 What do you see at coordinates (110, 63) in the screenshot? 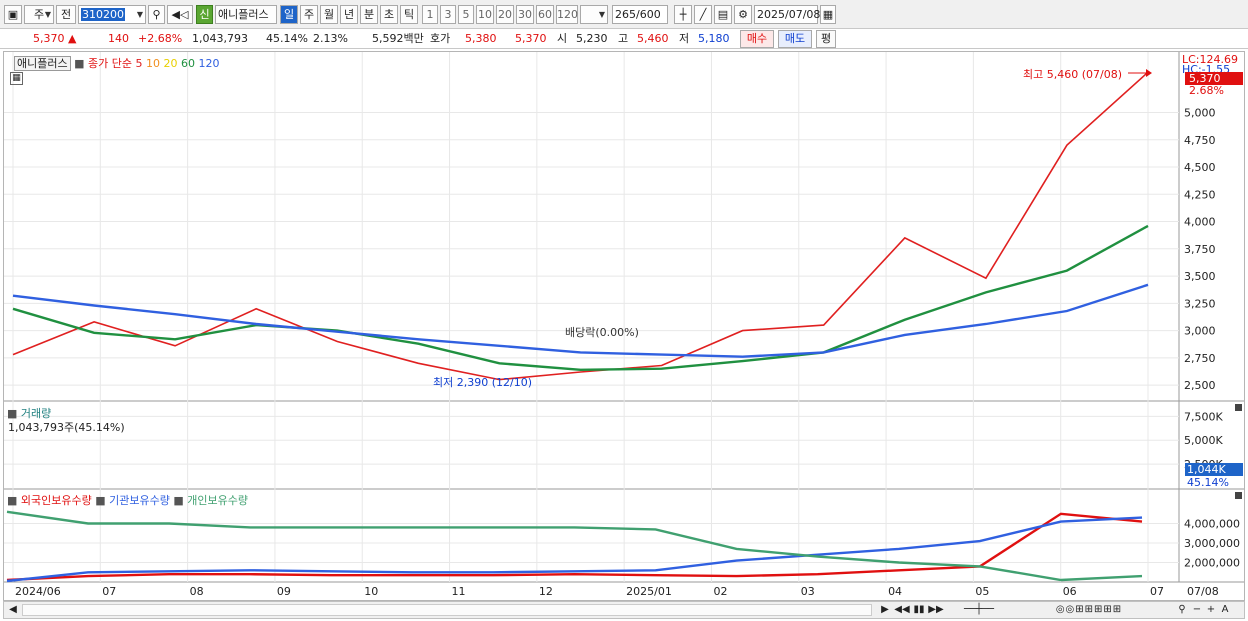
I see `ma-label: 종가 단순` at bounding box center [110, 63].